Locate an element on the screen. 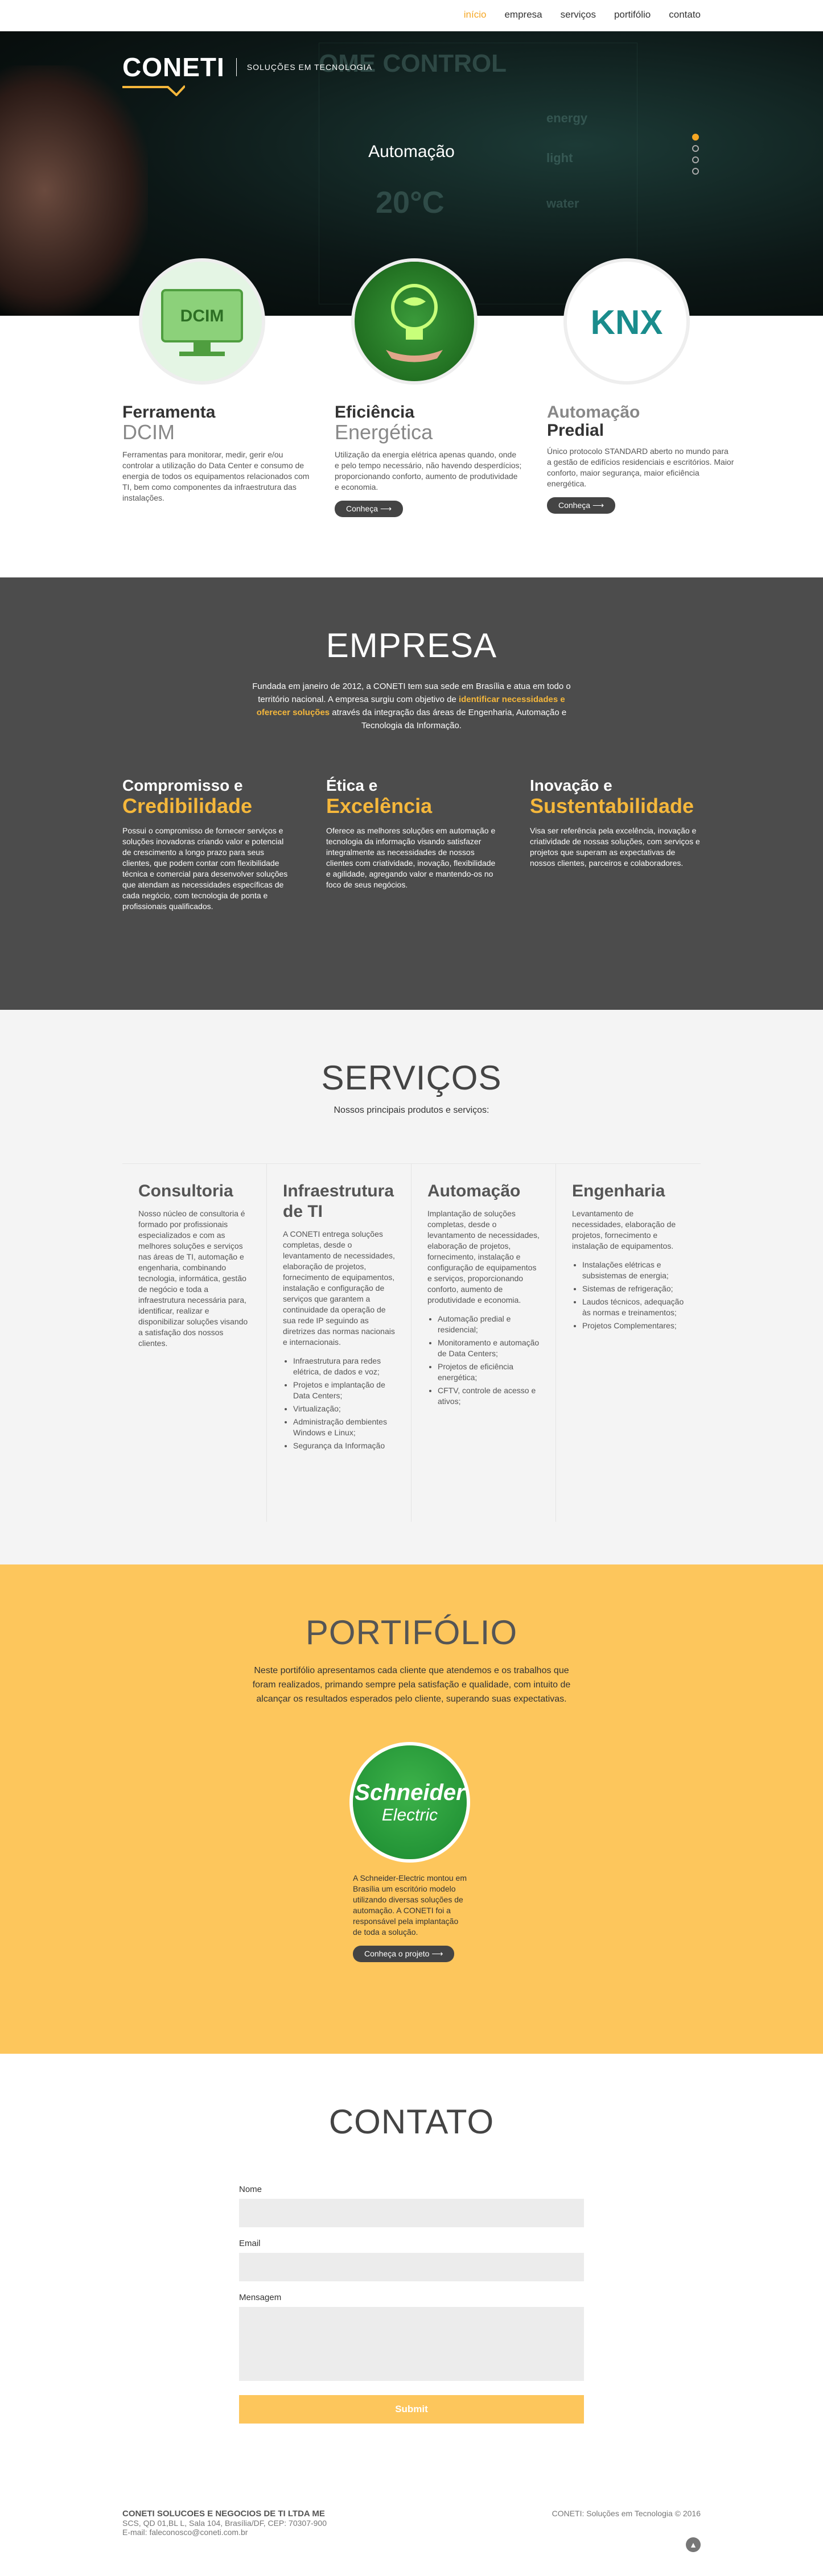 This screenshot has height=2576, width=823. list-item: Segurança da Informação is located at coordinates (344, 1445).